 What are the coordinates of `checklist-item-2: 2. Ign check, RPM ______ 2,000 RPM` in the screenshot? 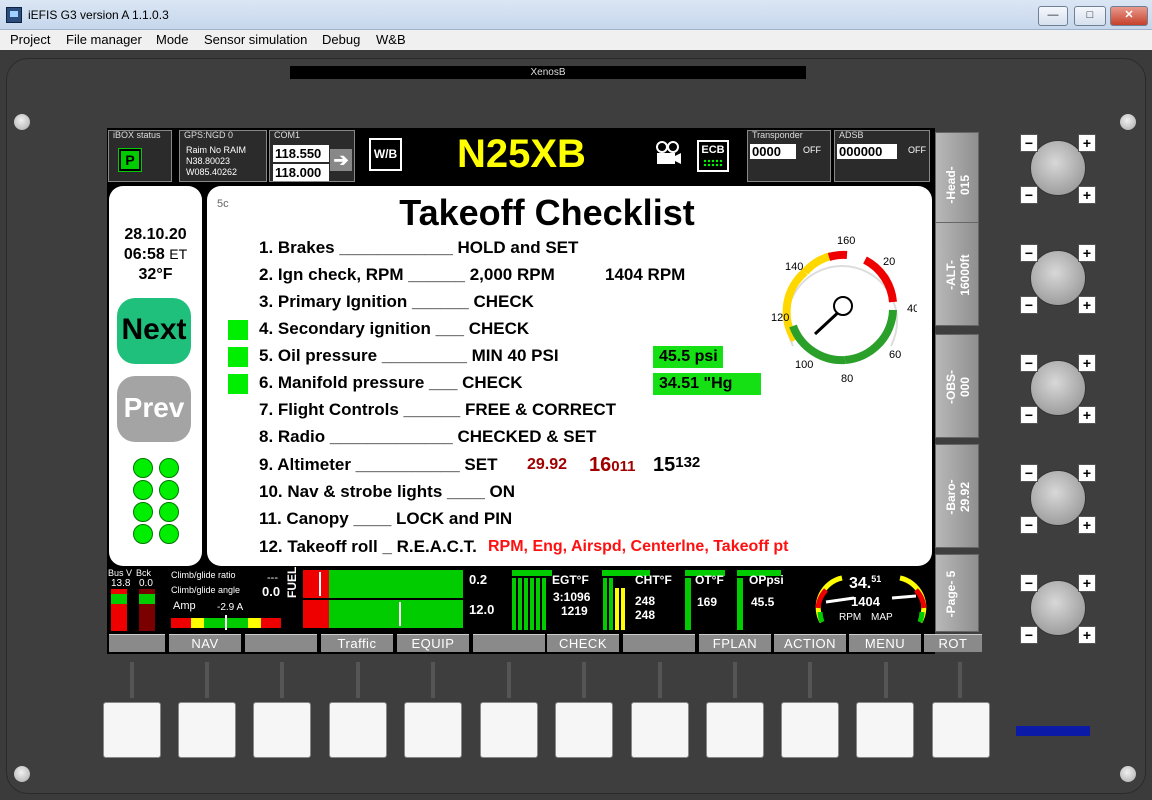 It's located at (407, 275).